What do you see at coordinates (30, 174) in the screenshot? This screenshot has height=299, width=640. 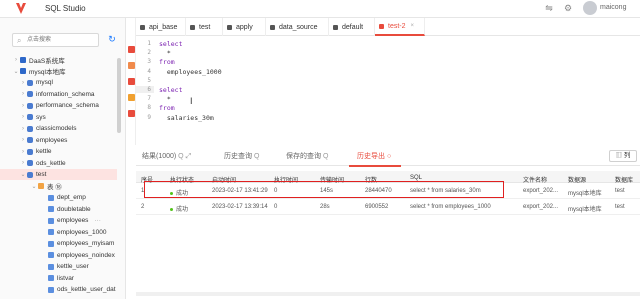 I see `database-icon` at bounding box center [30, 174].